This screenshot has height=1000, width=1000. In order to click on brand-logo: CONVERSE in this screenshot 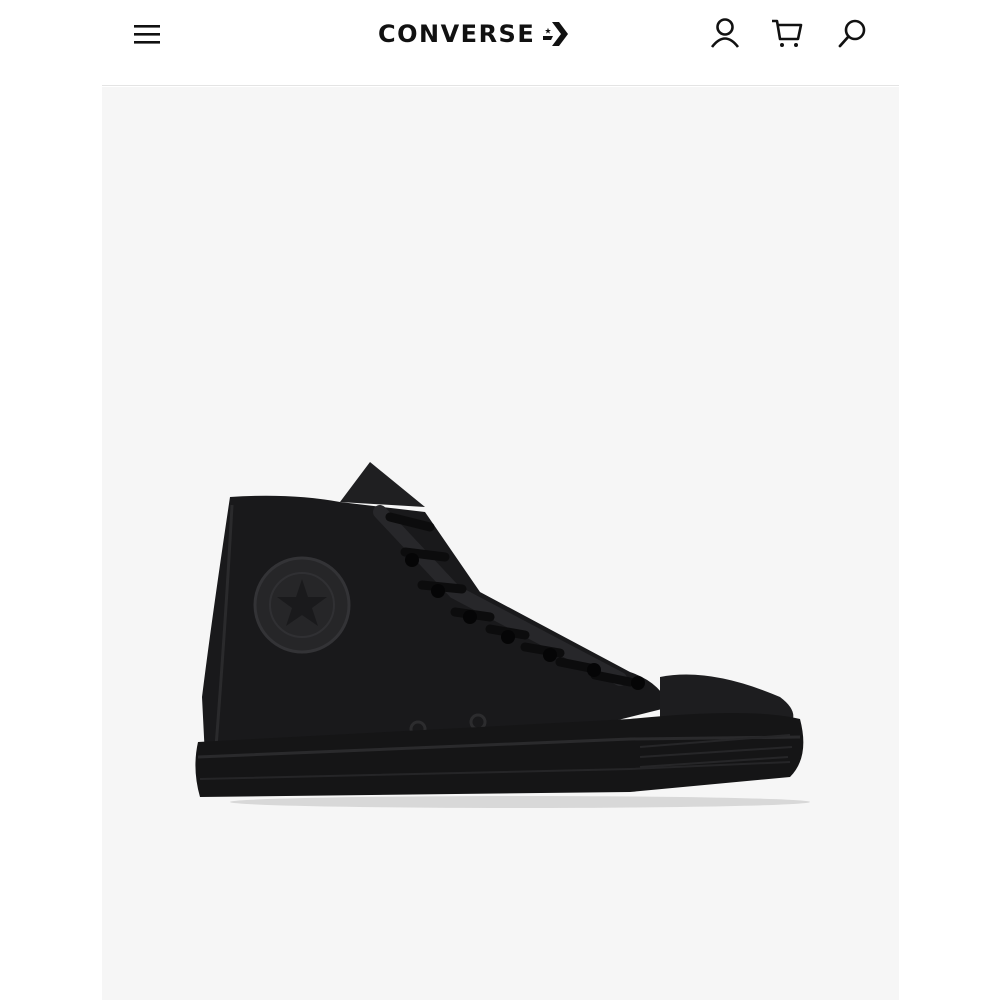, I will do `click(473, 34)`.